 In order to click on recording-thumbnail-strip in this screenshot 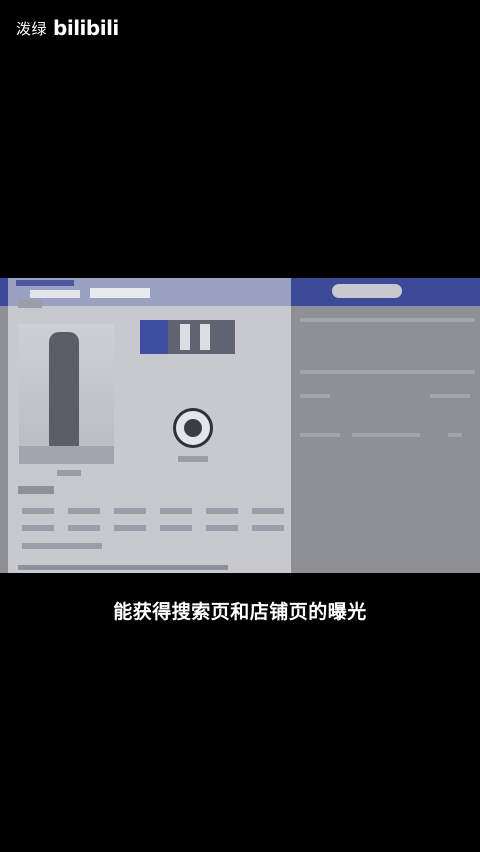, I will do `click(187, 337)`.